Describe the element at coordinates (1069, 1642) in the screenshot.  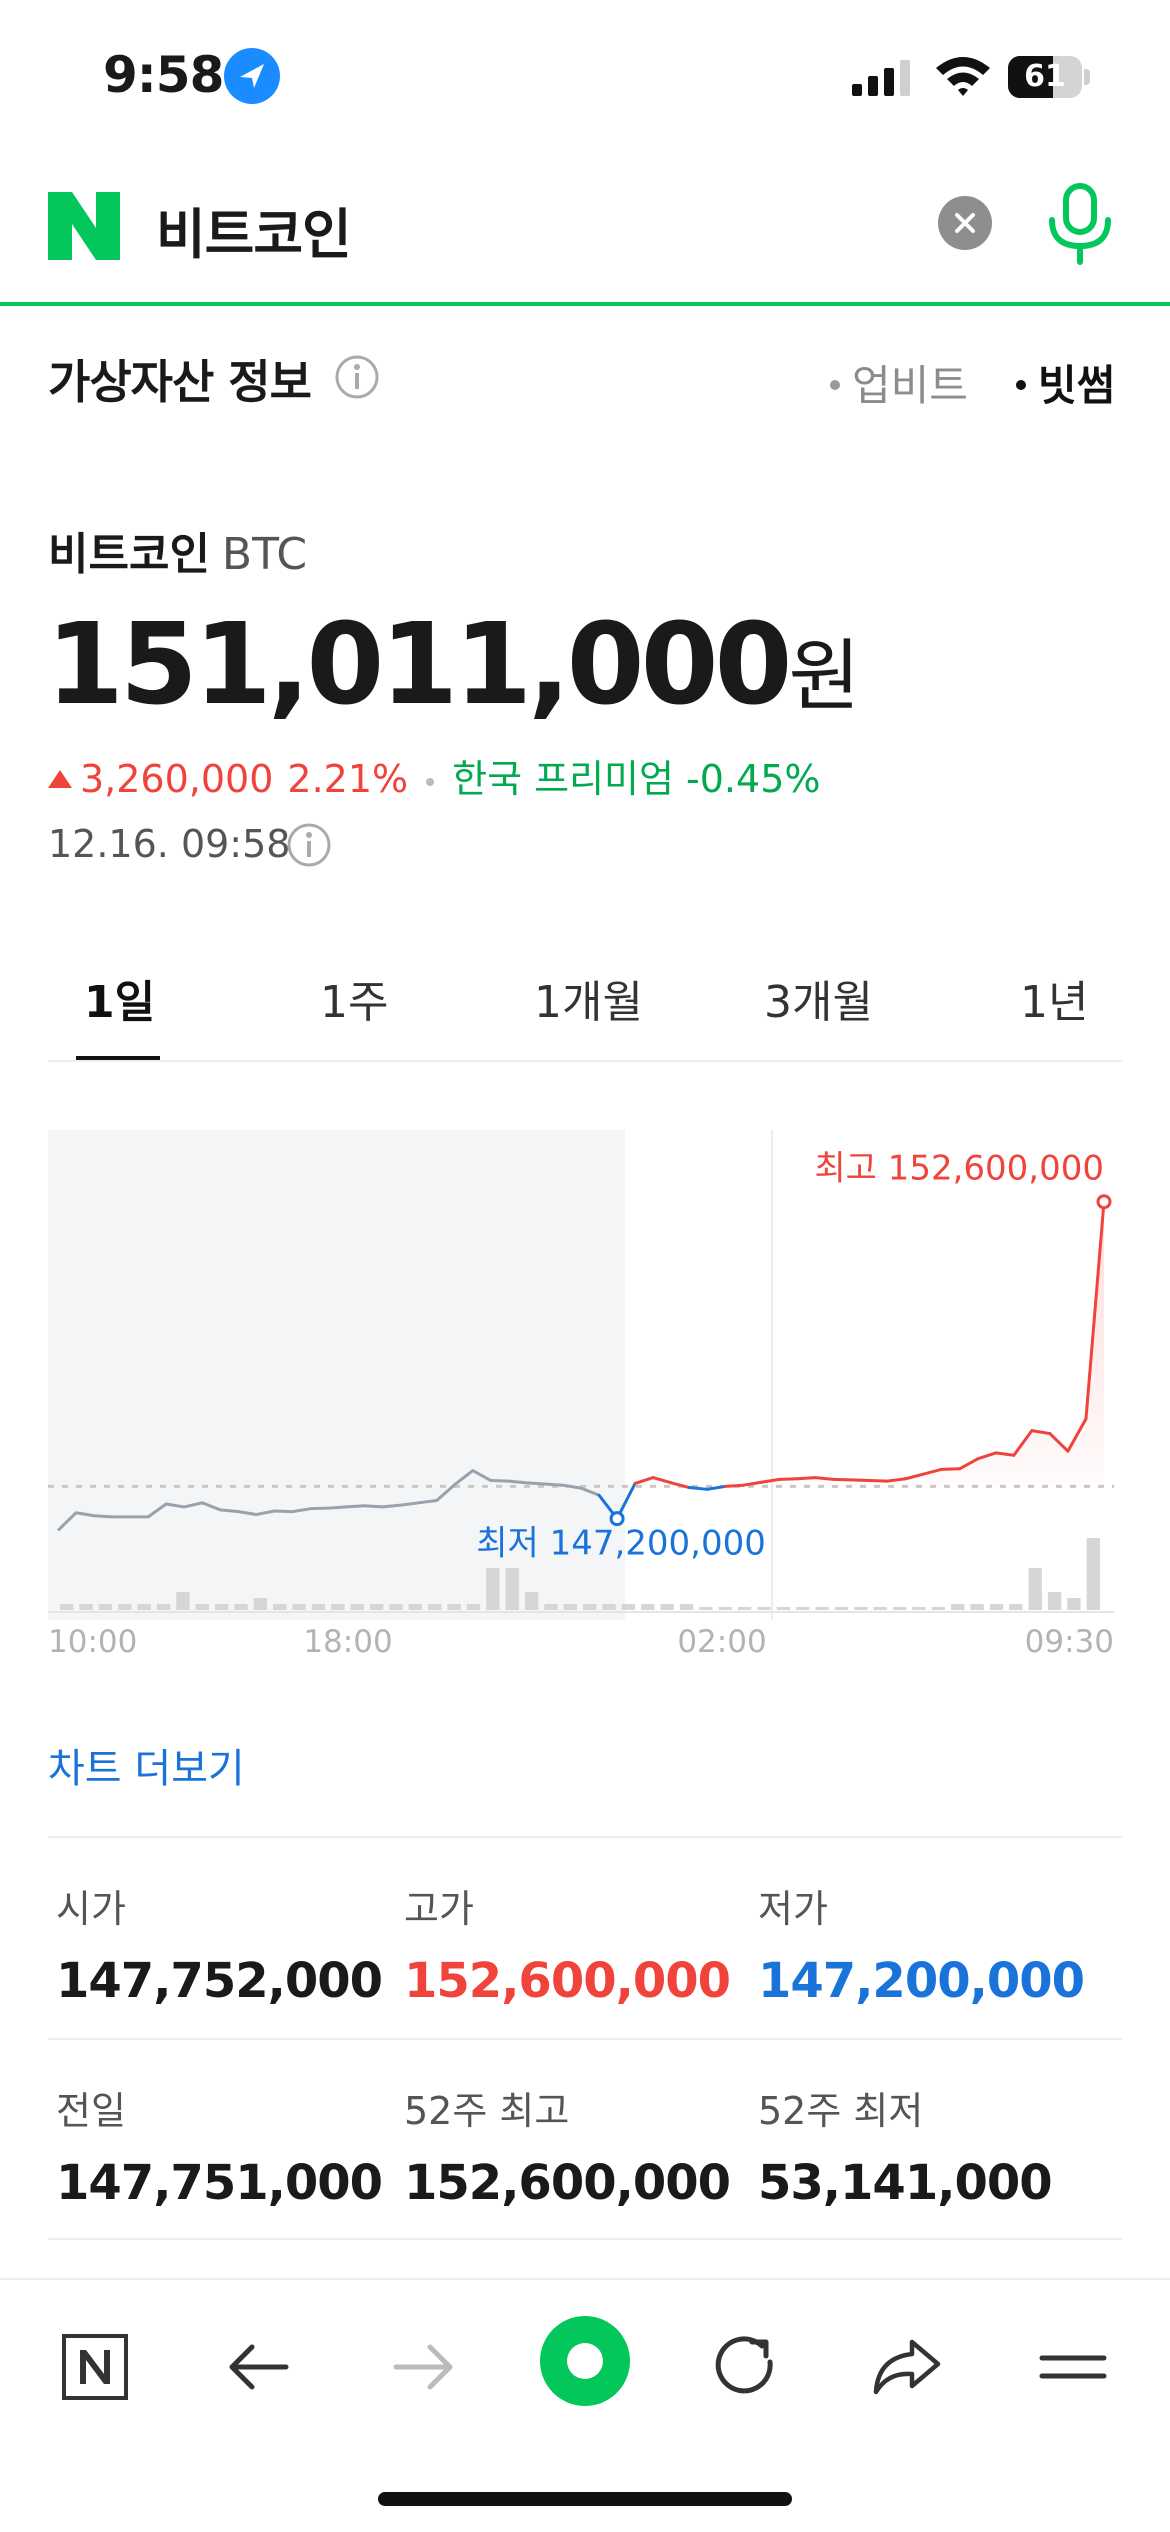
I see `x-tick-label: 09:30` at that location.